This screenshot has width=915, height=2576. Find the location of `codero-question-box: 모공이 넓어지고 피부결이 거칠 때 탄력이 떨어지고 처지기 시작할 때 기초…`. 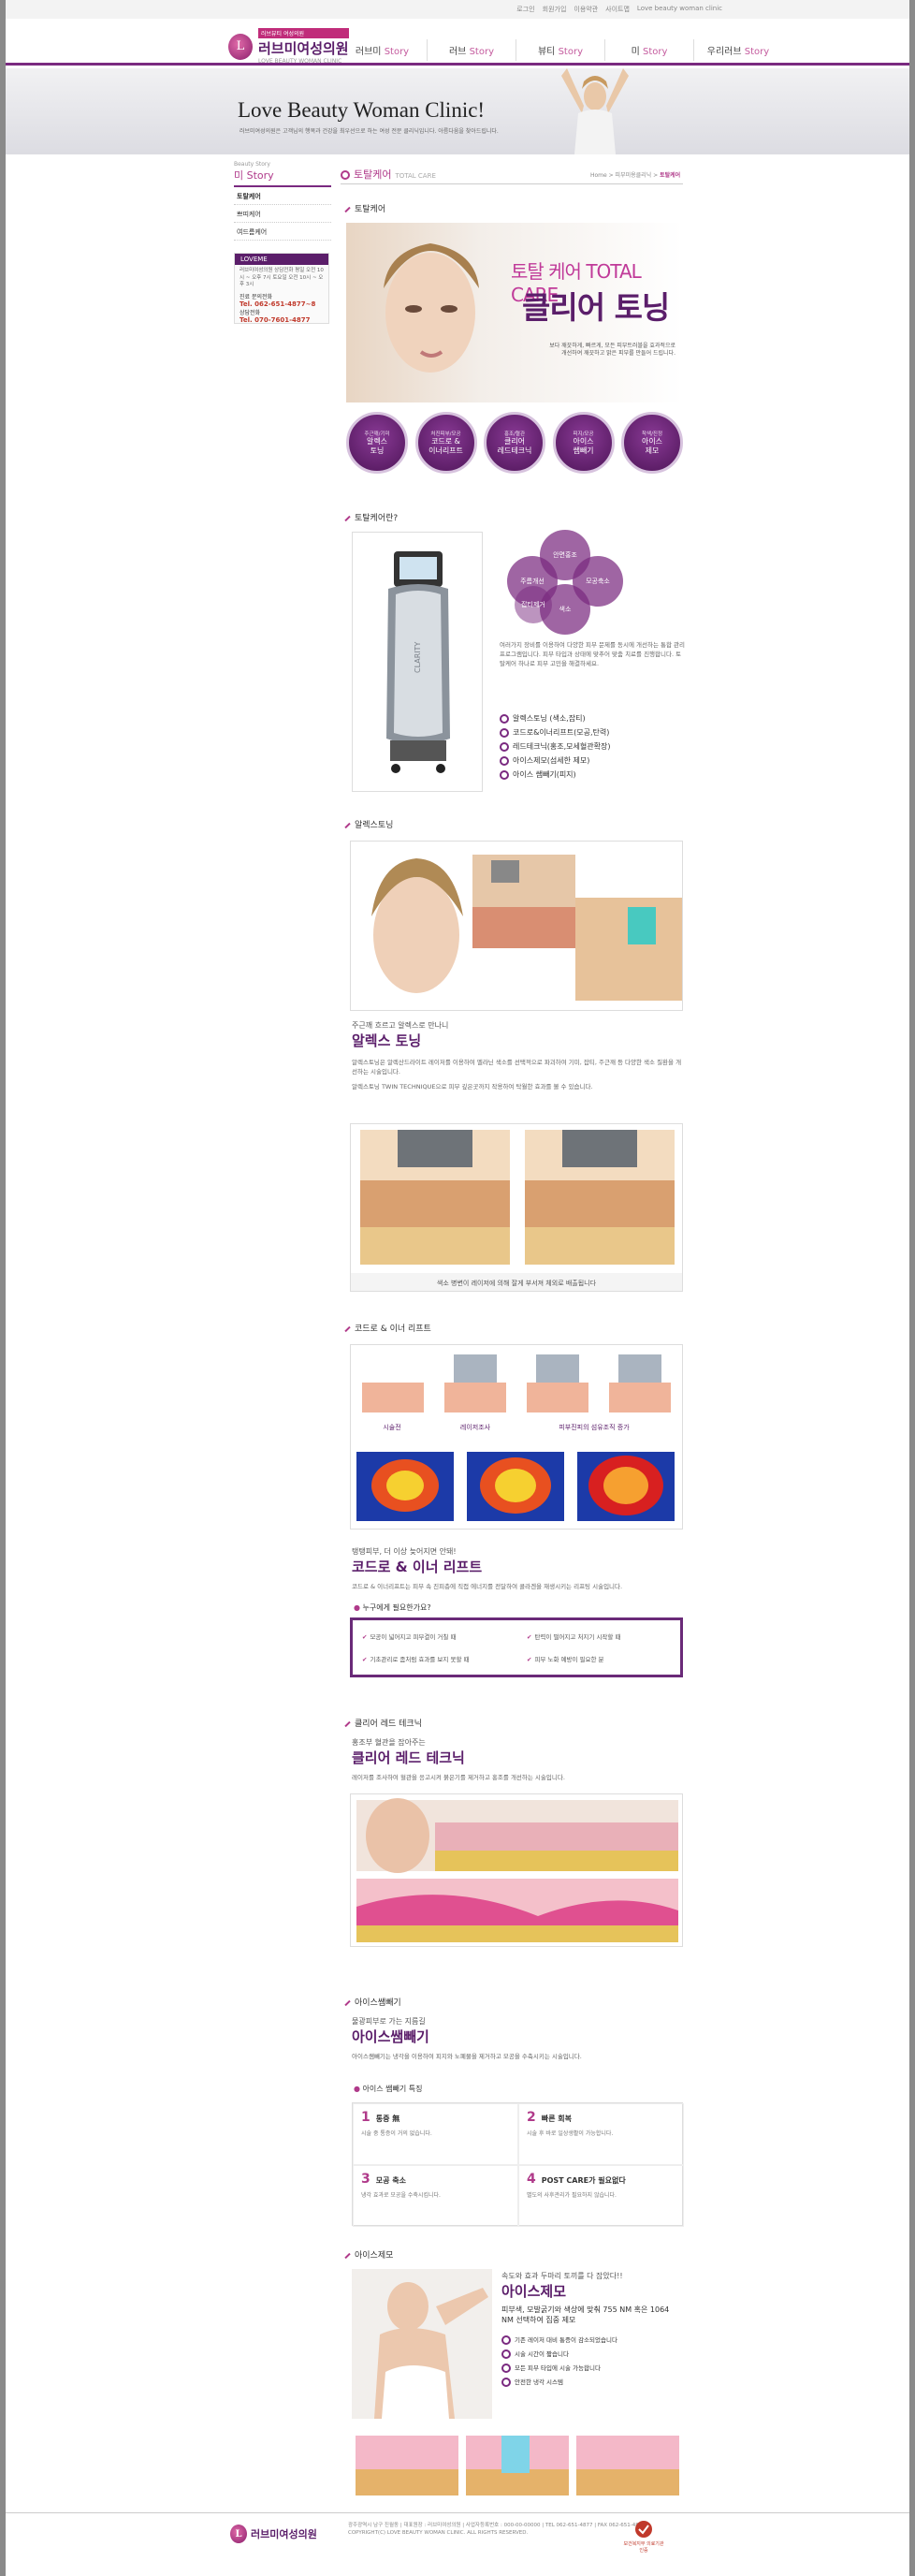

codero-question-box: 모공이 넓어지고 피부결이 거칠 때 탄력이 떨어지고 처지기 시작할 때 기초… is located at coordinates (516, 1647).